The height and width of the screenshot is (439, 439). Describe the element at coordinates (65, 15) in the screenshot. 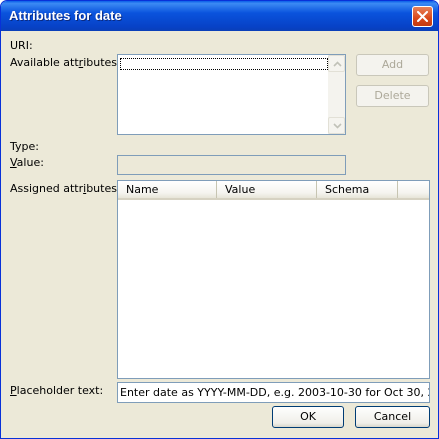

I see `window-title: Attributes for date` at that location.